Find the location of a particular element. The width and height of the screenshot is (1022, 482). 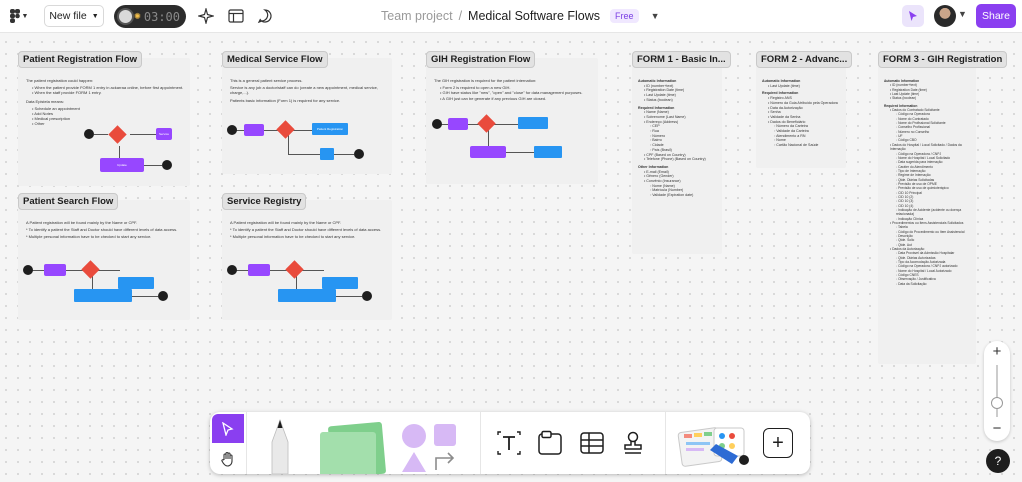

flowchart: Patient Registration is located at coordinates (307, 116).